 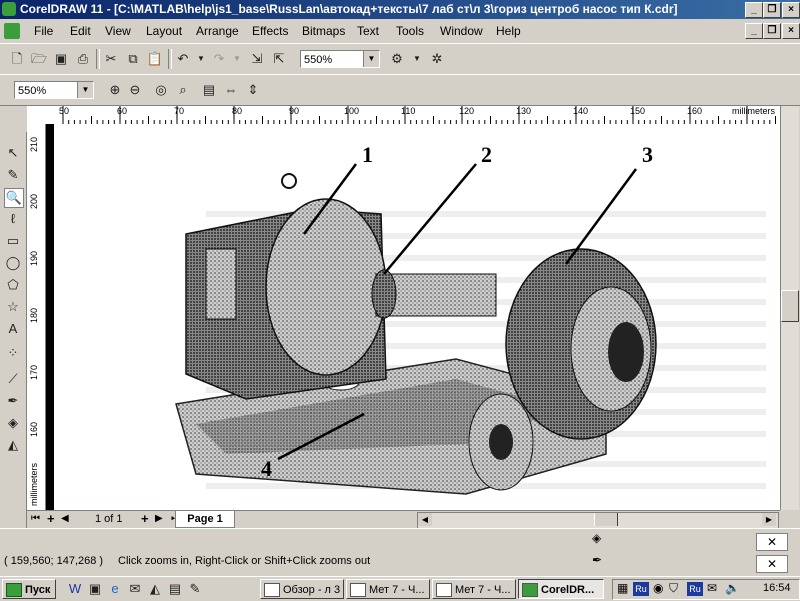 I want to click on menu-help: Help, so click(x=508, y=31).